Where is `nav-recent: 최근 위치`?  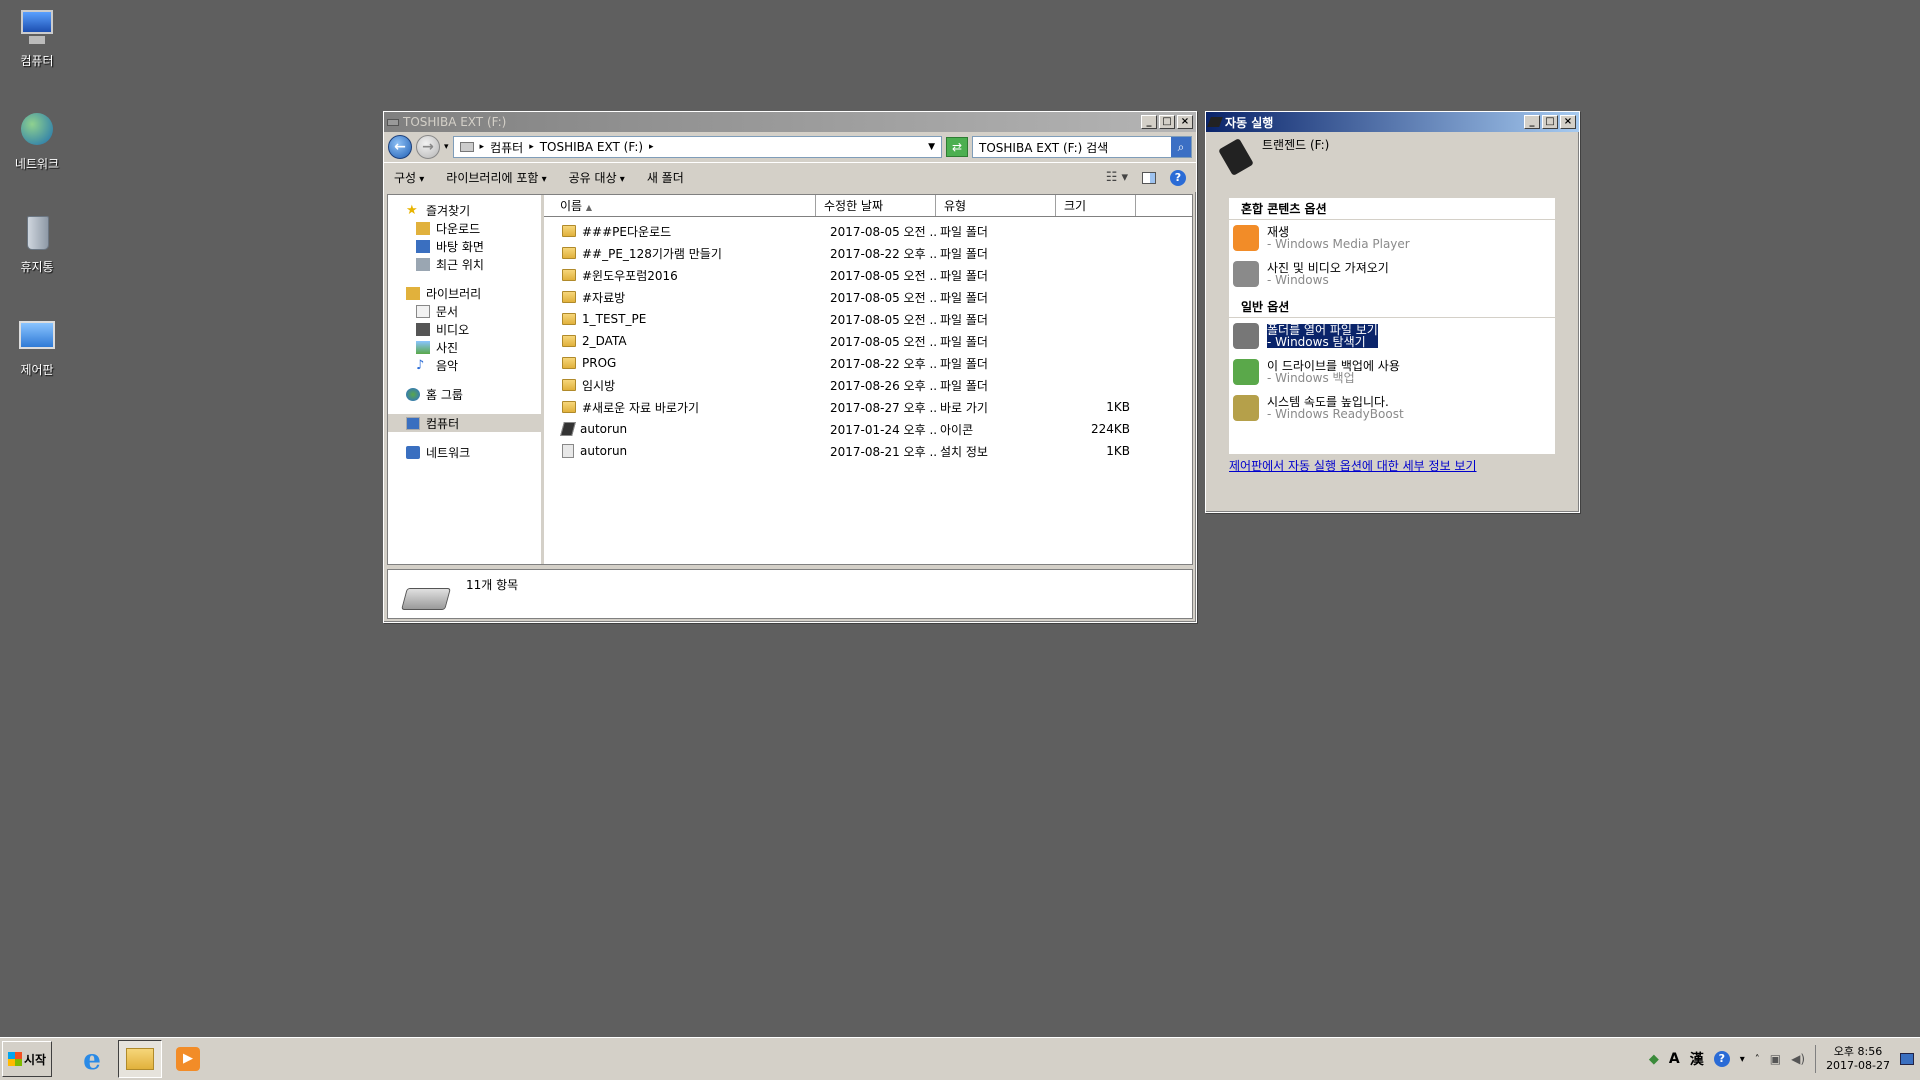 nav-recent: 최근 위치 is located at coordinates (464, 264).